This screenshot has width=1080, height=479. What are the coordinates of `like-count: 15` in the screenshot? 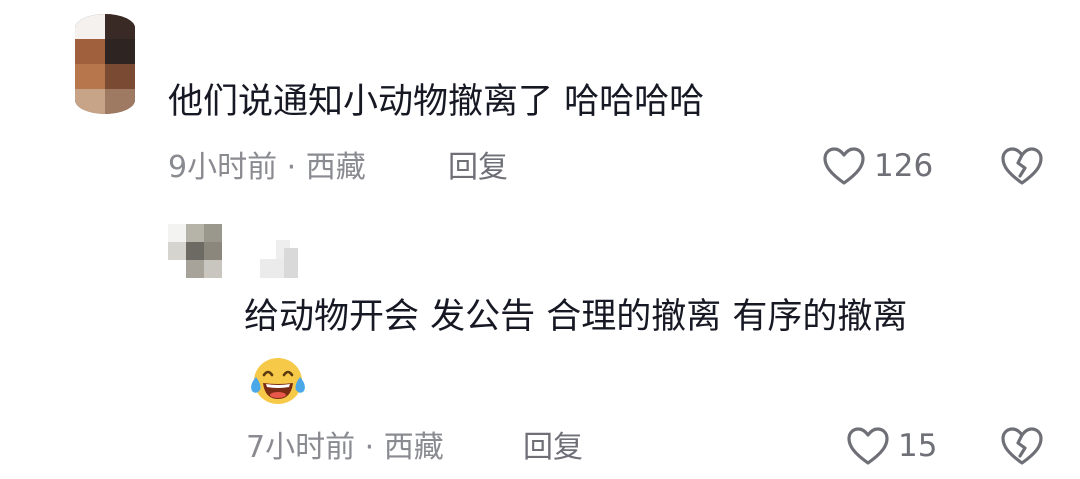 It's located at (918, 446).